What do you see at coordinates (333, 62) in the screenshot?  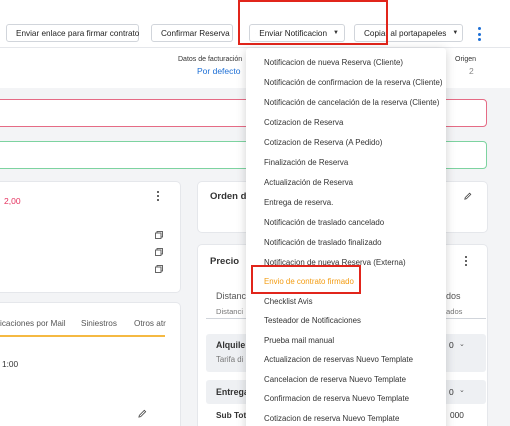 I see `menu-item: Notificacion de nueva Reserva (Cliente)` at bounding box center [333, 62].